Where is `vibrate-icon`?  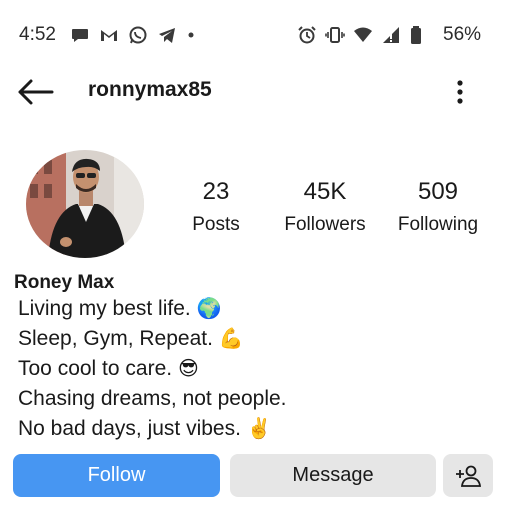 vibrate-icon is located at coordinates (335, 35).